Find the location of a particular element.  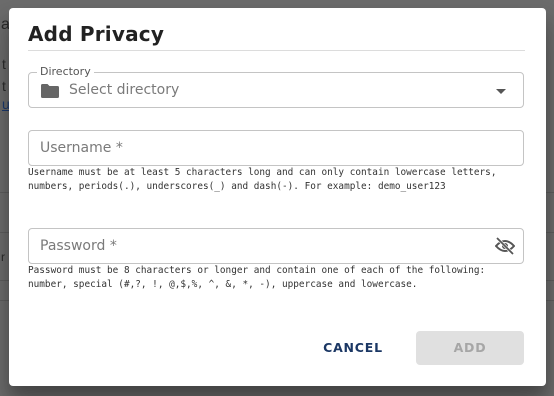

directory-label: Directory is located at coordinates (65, 71).